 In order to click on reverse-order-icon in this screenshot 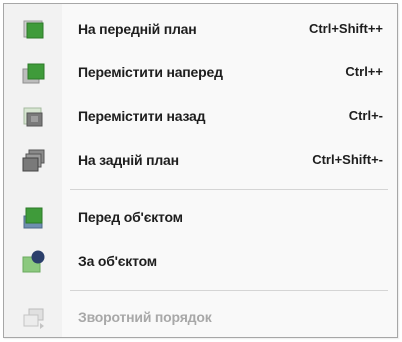, I will do `click(34, 318)`.